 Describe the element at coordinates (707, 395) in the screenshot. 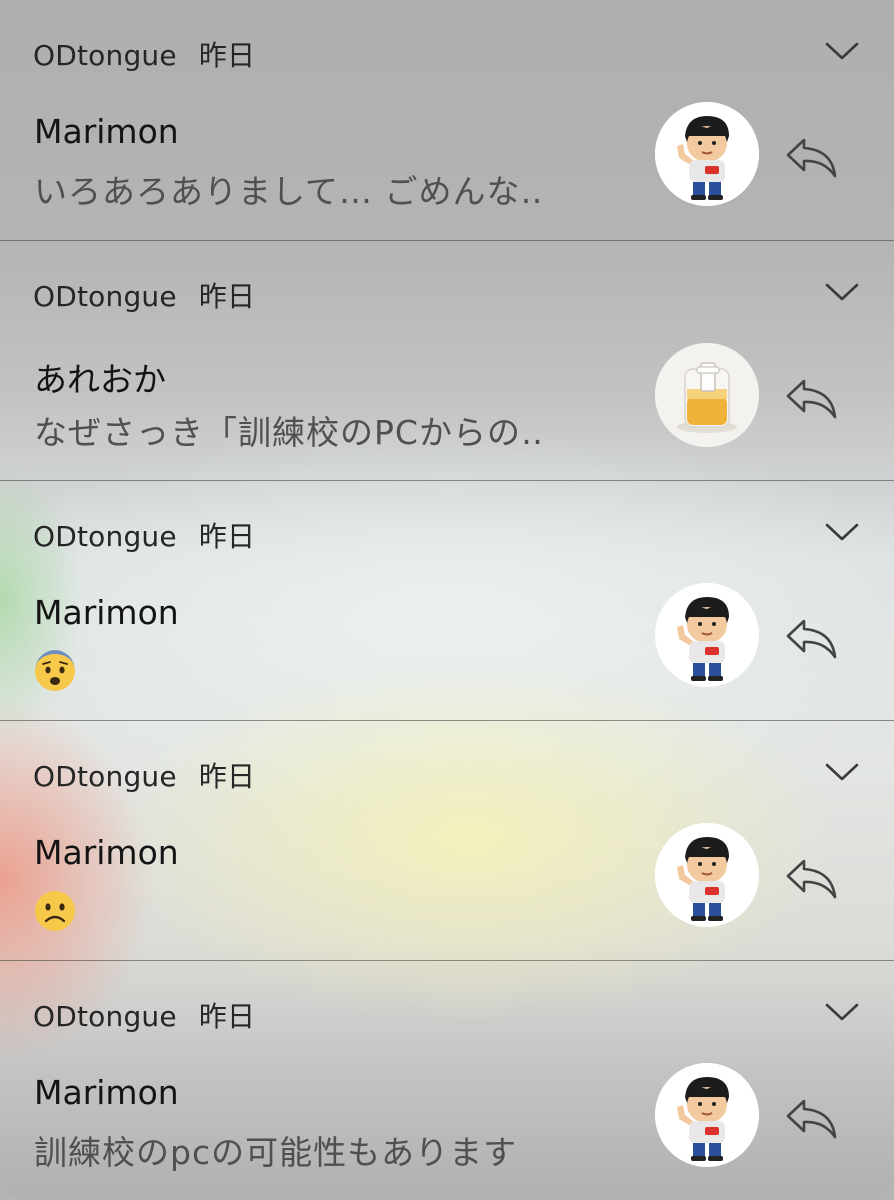

I see `pudding-jar-avatar` at that location.